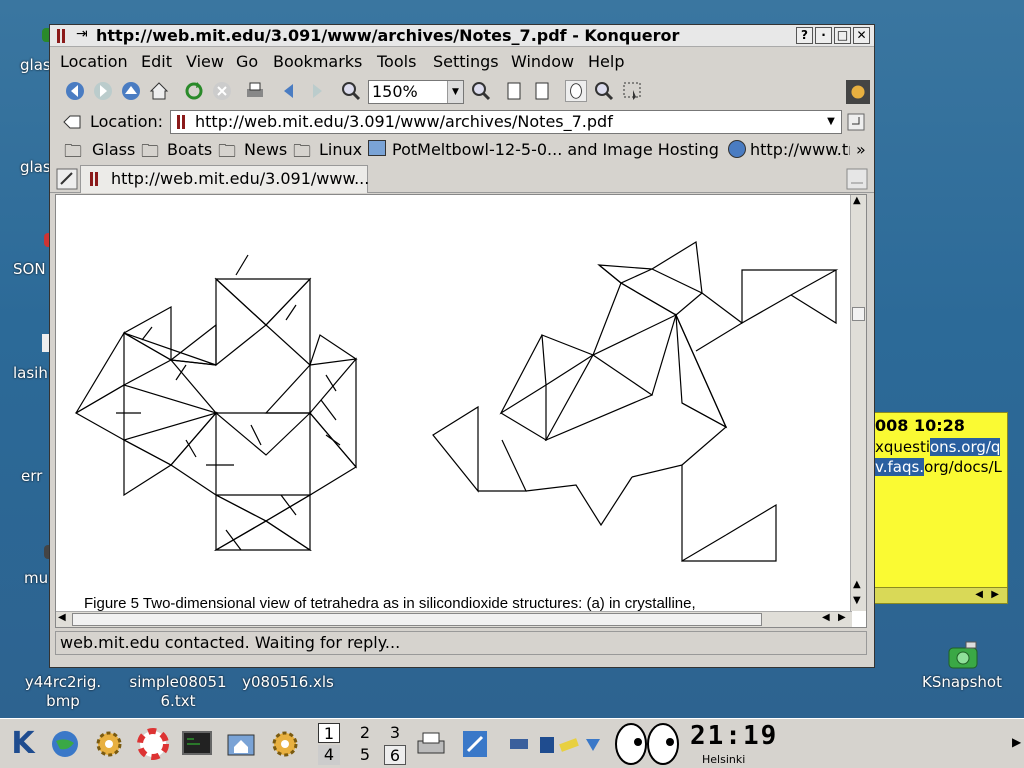  I want to click on expand-panel-icon: ▶, so click(1016, 742).